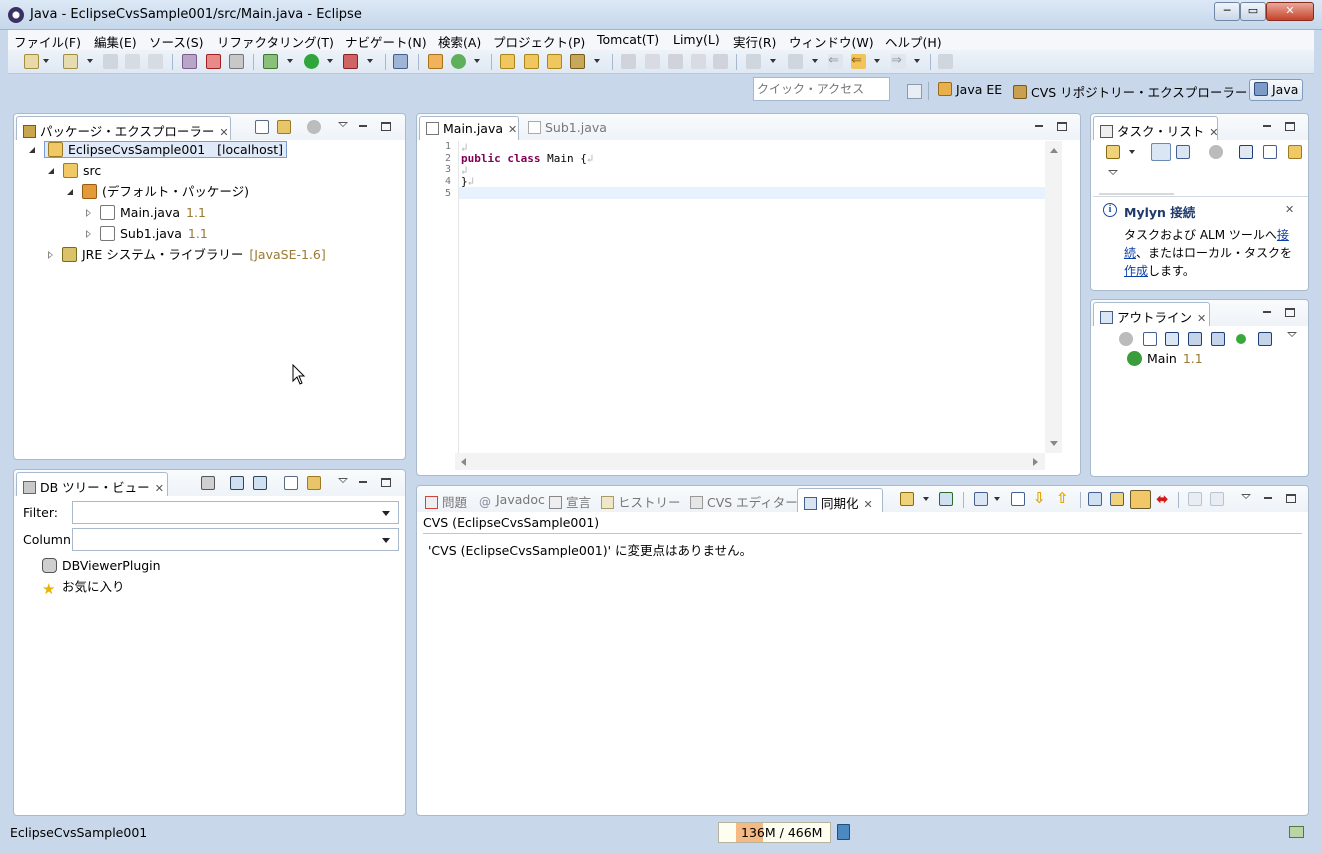 The width and height of the screenshot is (1322, 853). Describe the element at coordinates (1172, 339) in the screenshot. I see `sort-icon` at that location.